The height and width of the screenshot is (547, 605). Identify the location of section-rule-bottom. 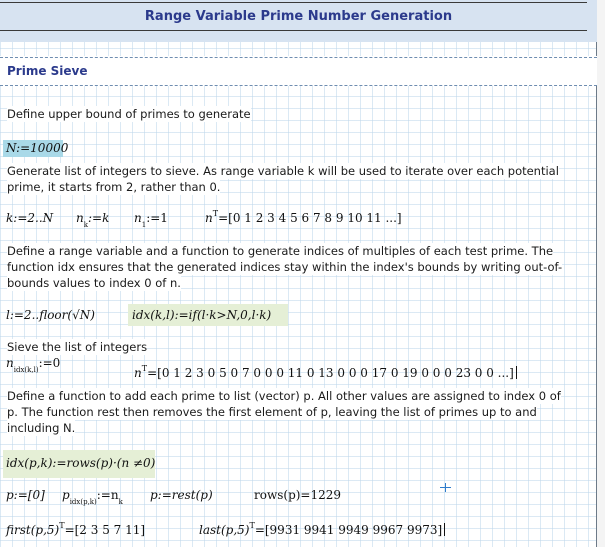
(298, 85).